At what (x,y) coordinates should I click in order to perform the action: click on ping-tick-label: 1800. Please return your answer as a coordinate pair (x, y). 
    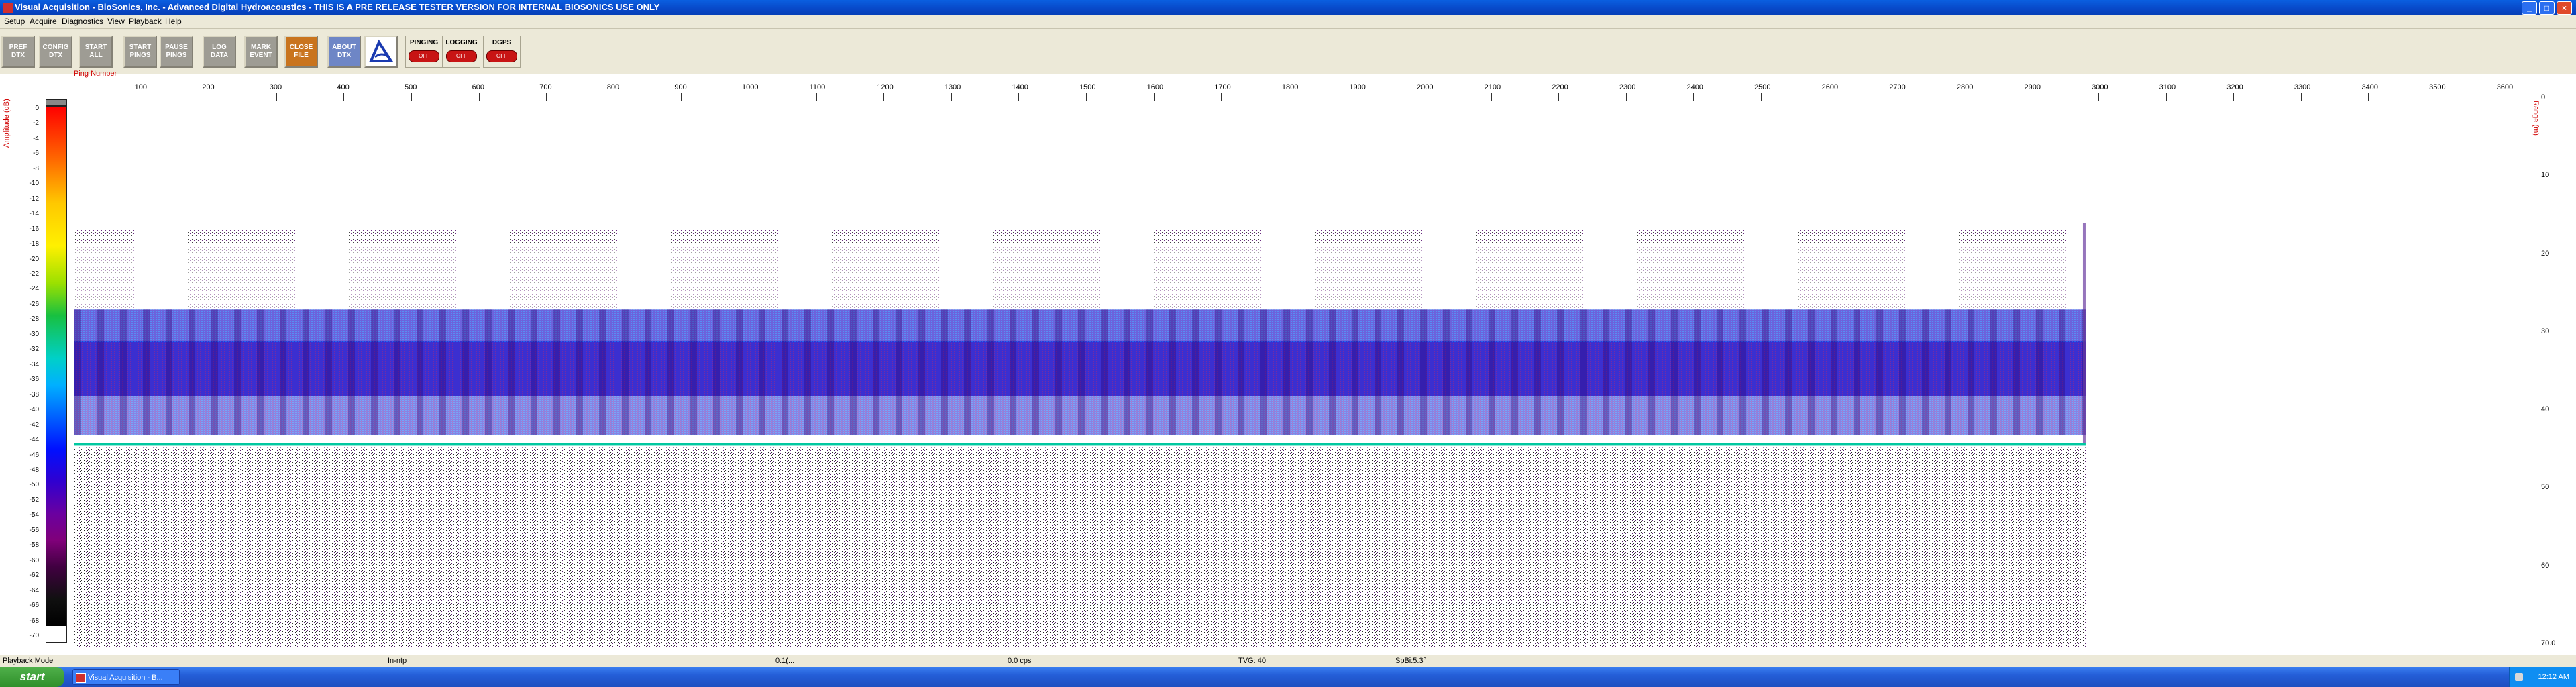
    Looking at the image, I should click on (1290, 87).